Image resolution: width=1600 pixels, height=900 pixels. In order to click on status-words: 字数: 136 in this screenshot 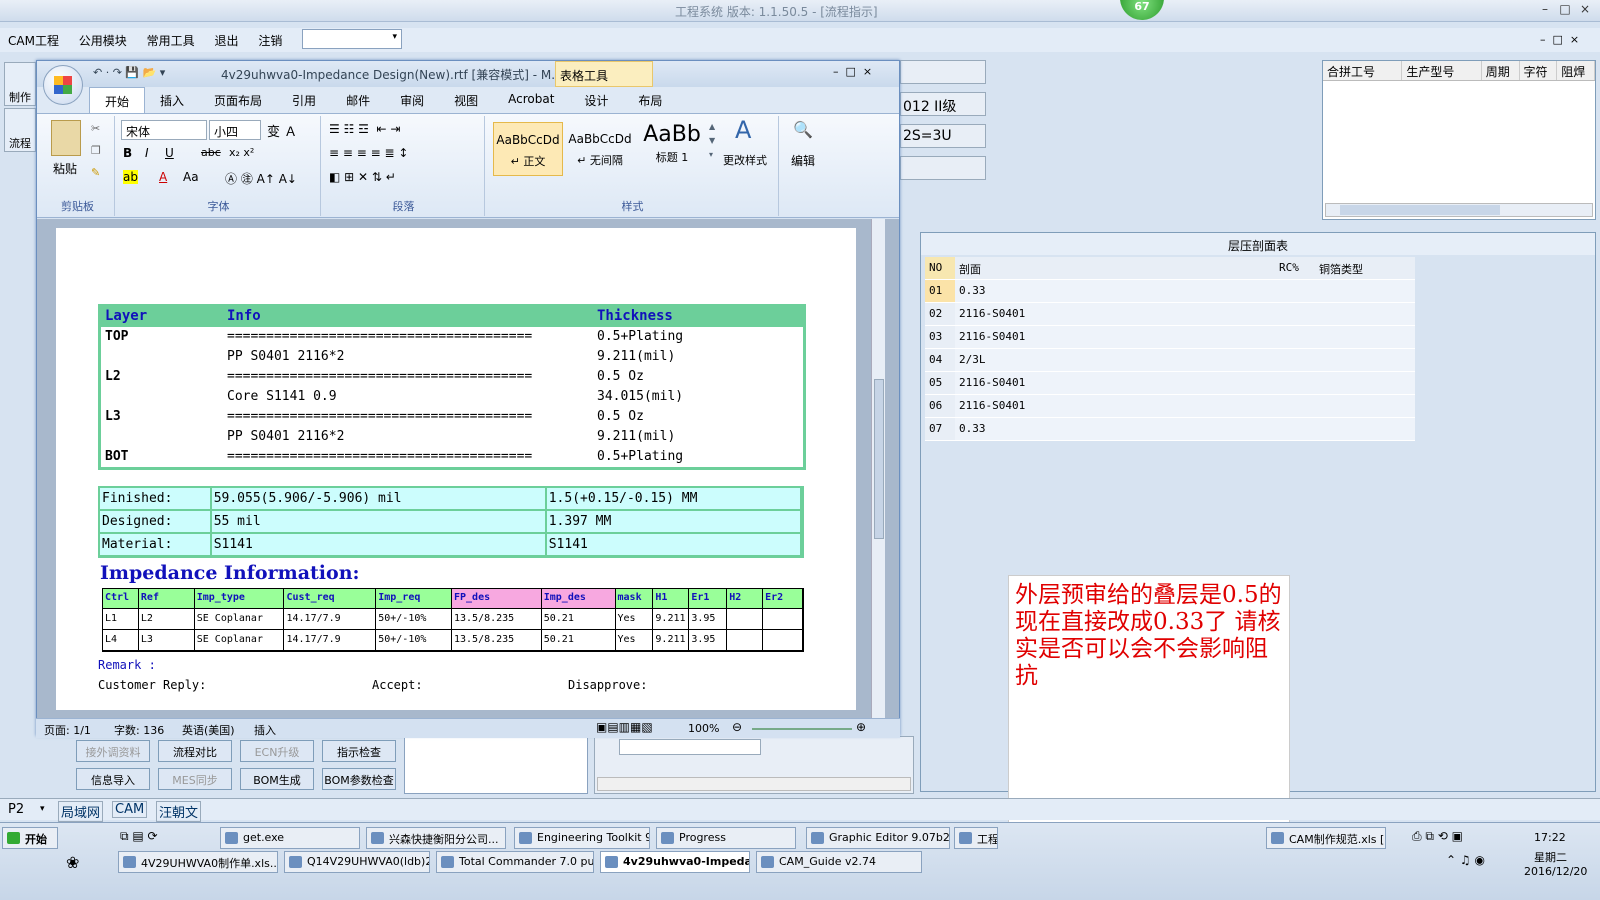, I will do `click(139, 730)`.